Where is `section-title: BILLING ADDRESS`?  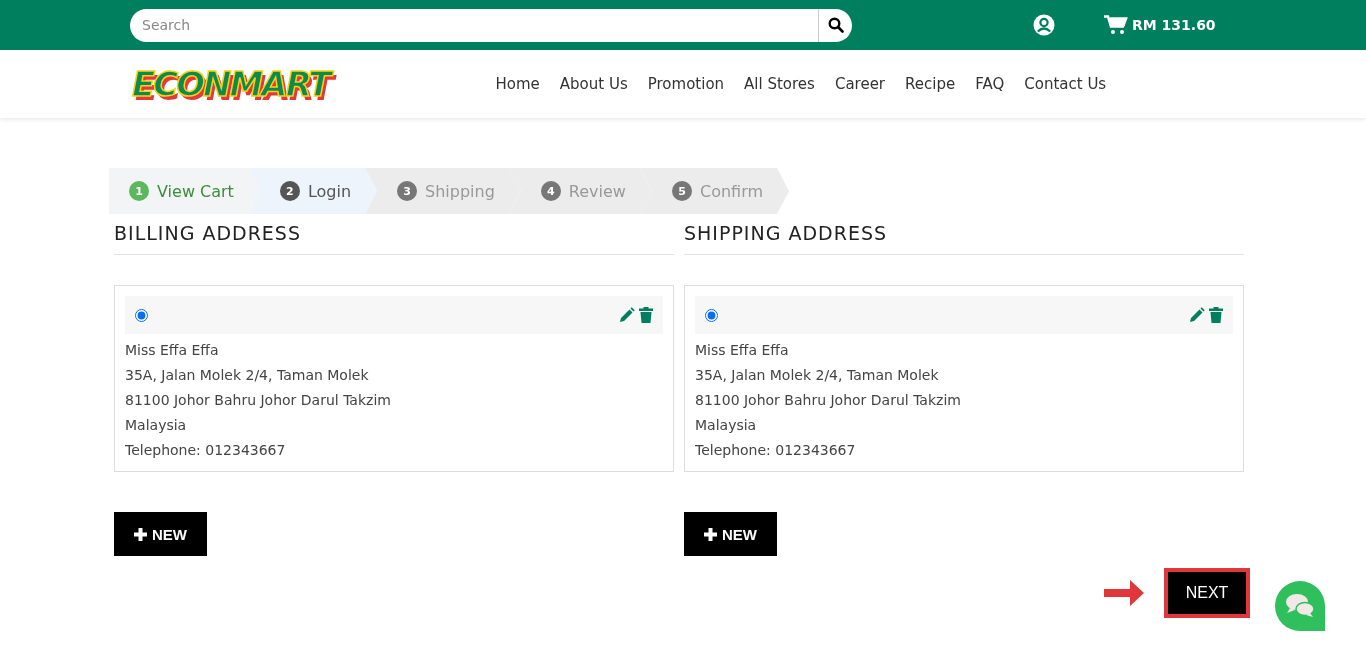
section-title: BILLING ADDRESS is located at coordinates (394, 238).